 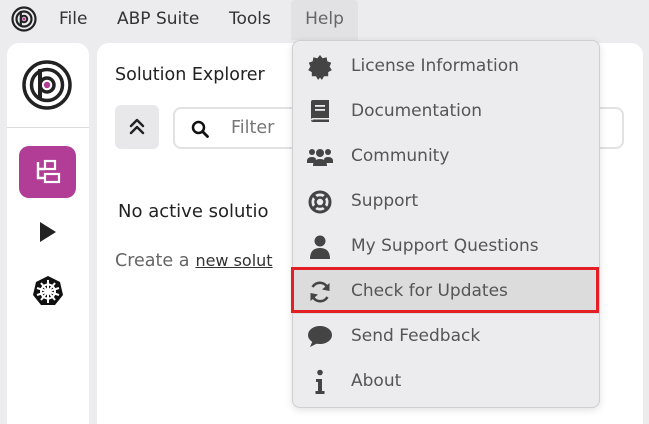 I want to click on new-solution-link: new solut, so click(x=233, y=260).